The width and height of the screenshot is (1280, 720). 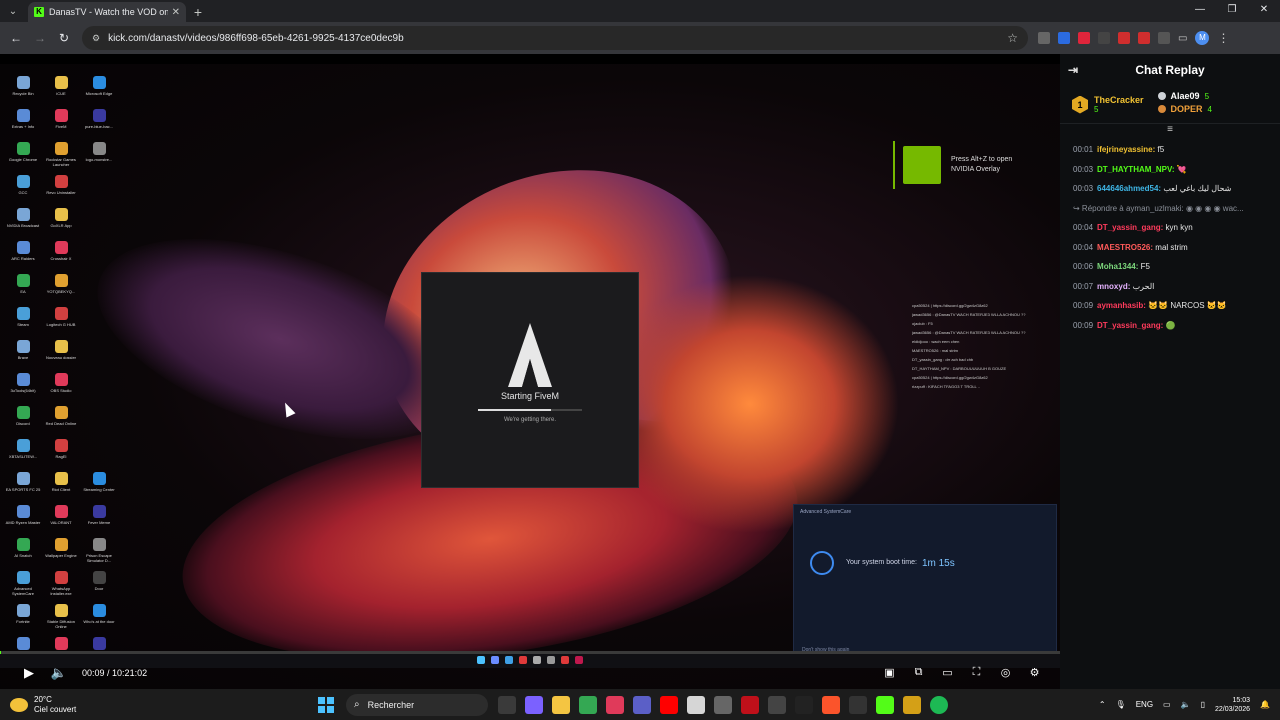 I want to click on chat-username: DT_HAYTHAM_NPV:, so click(x=1136, y=169).